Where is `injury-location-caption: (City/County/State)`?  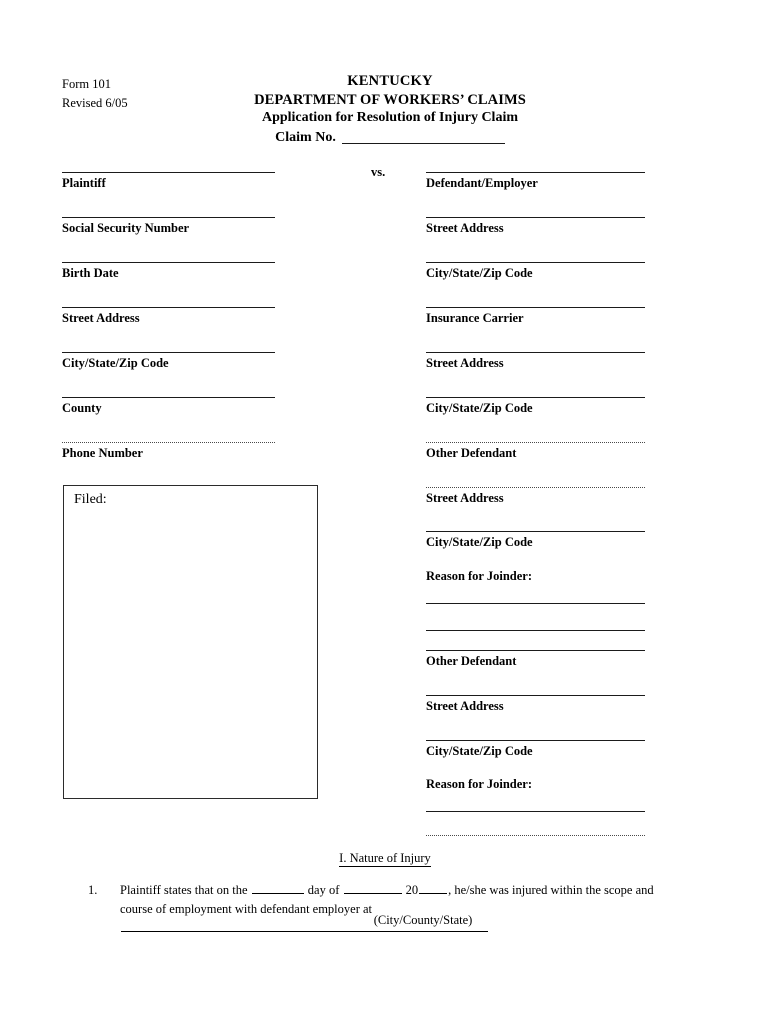 injury-location-caption: (City/County/State) is located at coordinates (423, 920).